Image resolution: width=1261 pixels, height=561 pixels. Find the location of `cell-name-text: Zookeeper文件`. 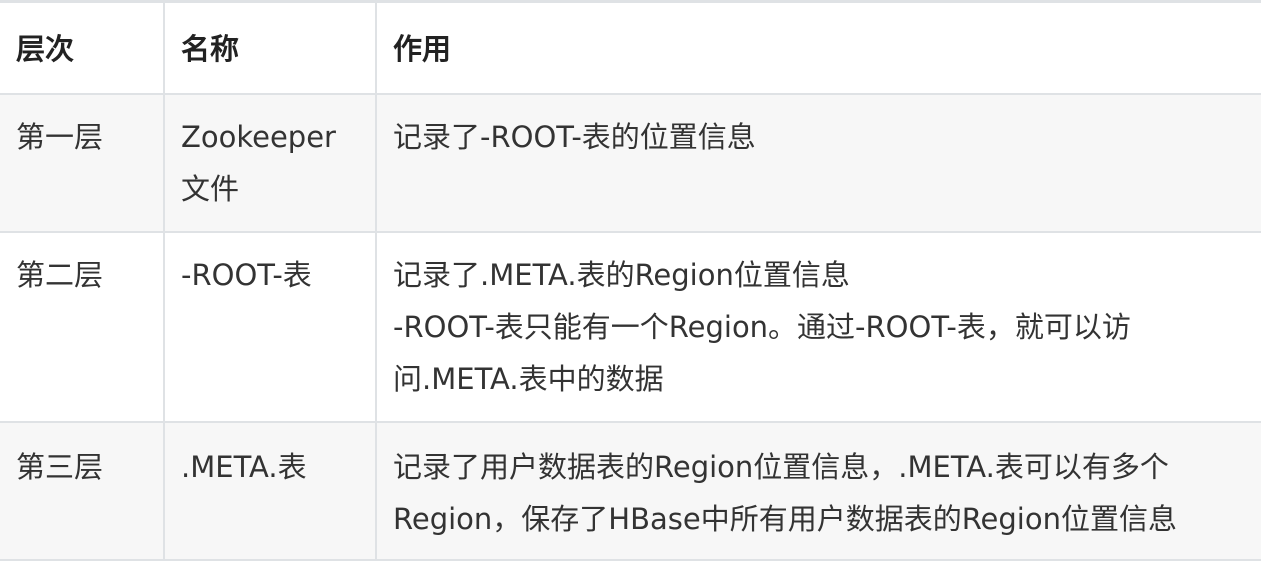

cell-name-text: Zookeeper文件 is located at coordinates (258, 162).